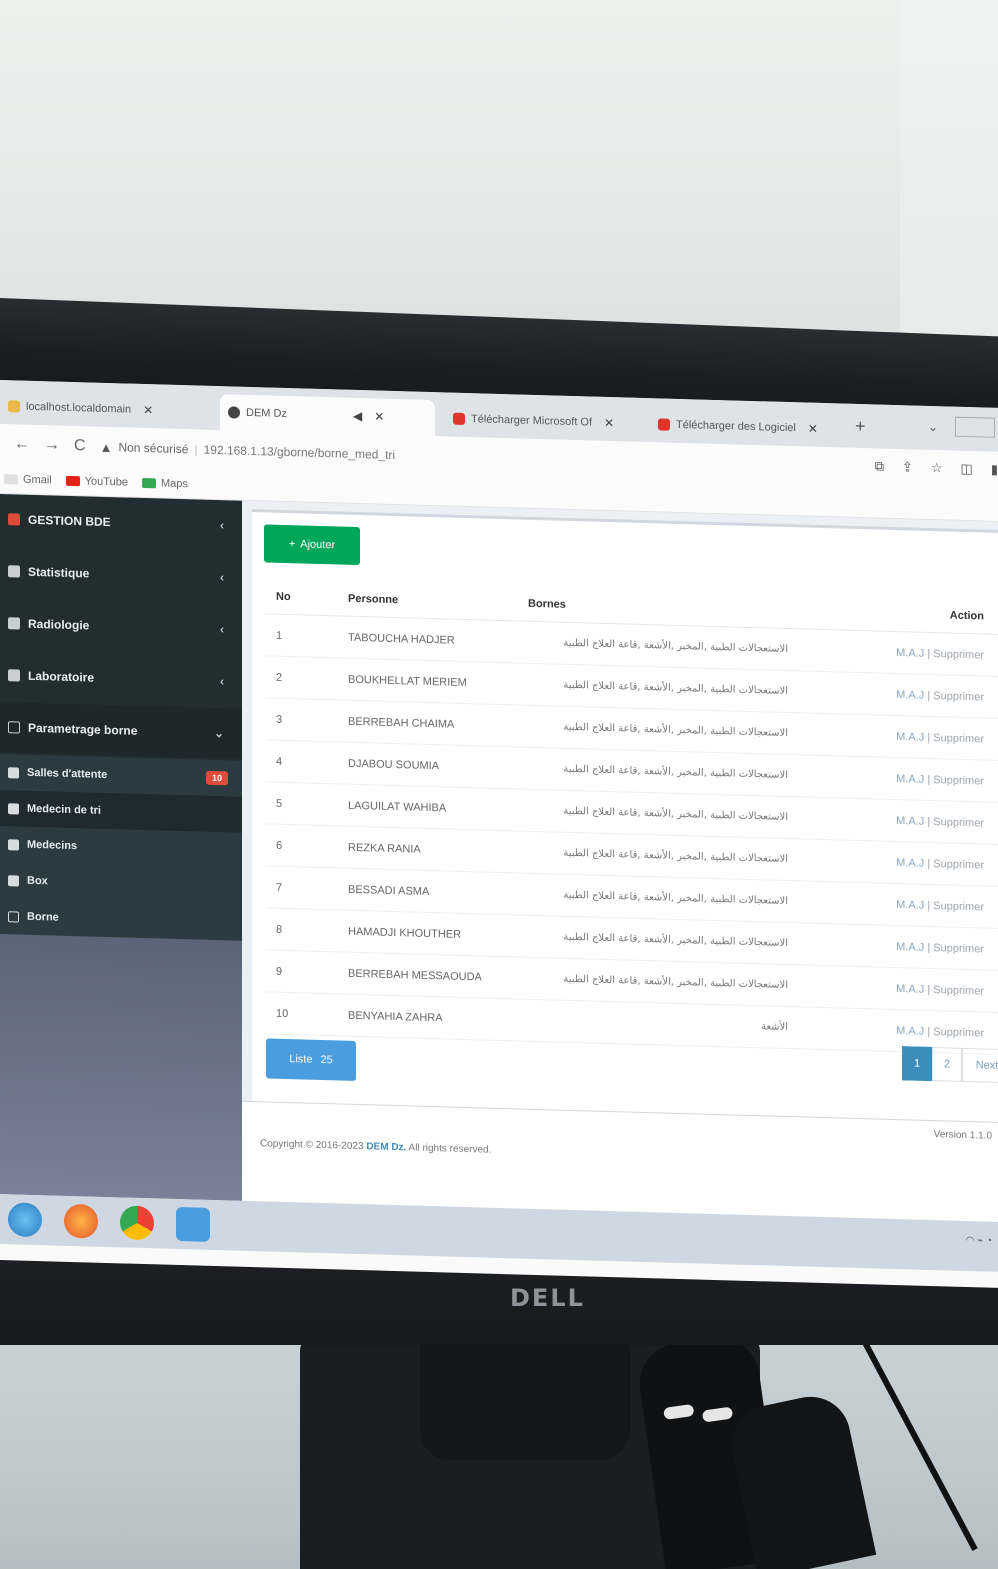 This screenshot has width=998, height=1569. Describe the element at coordinates (438, 600) in the screenshot. I see `column-header-personne: Personne` at that location.